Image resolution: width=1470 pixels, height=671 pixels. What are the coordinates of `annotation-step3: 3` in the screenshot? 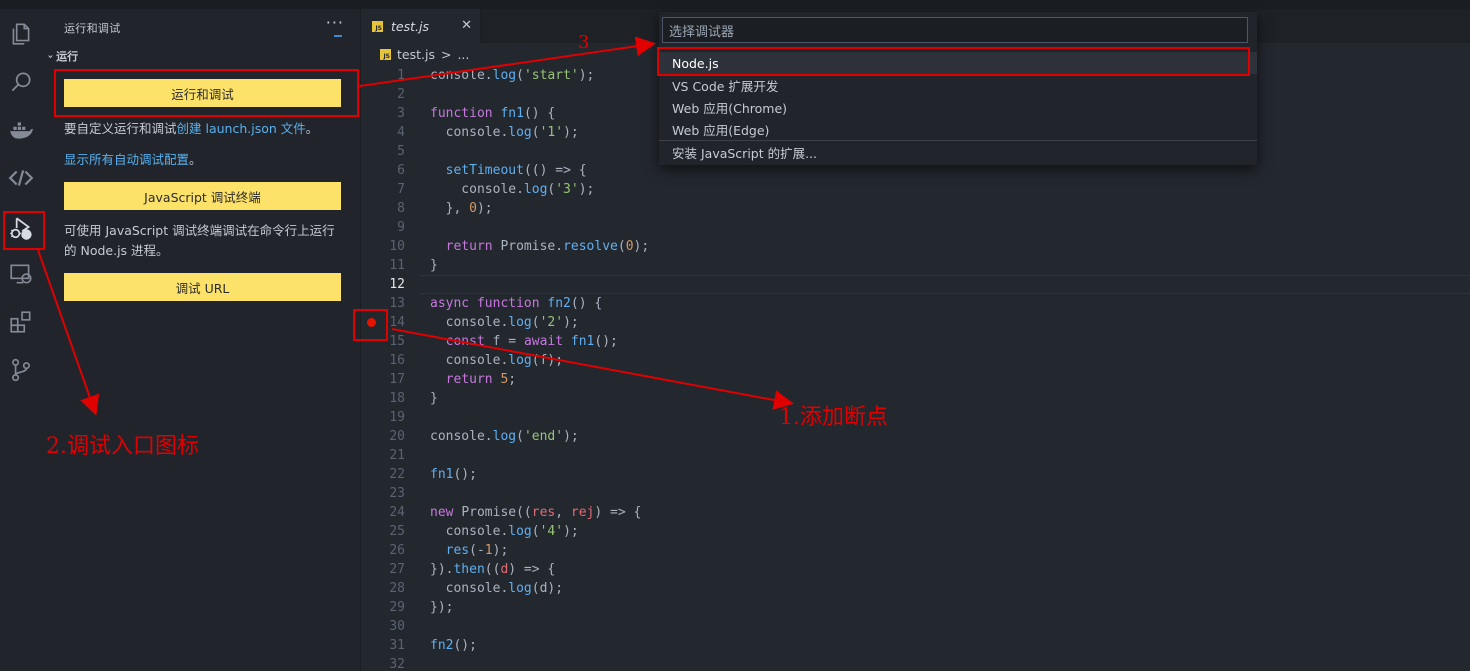 It's located at (584, 42).